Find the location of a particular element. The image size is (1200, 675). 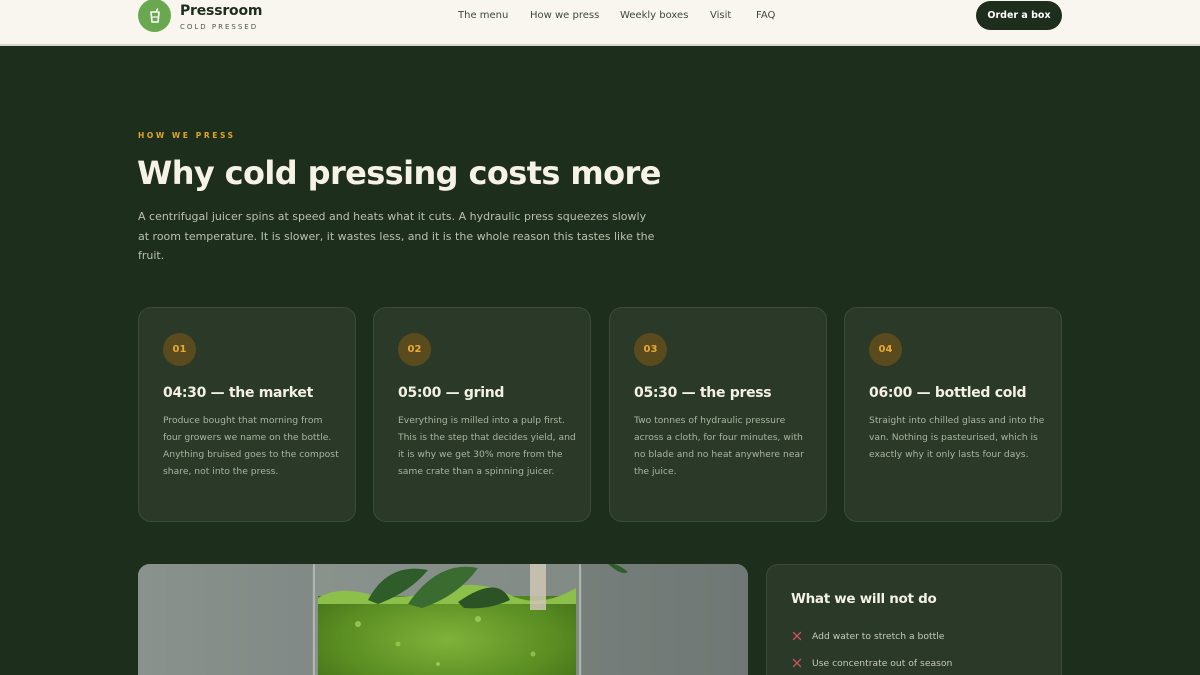

list-item: Use concentrate out of season is located at coordinates (921, 663).